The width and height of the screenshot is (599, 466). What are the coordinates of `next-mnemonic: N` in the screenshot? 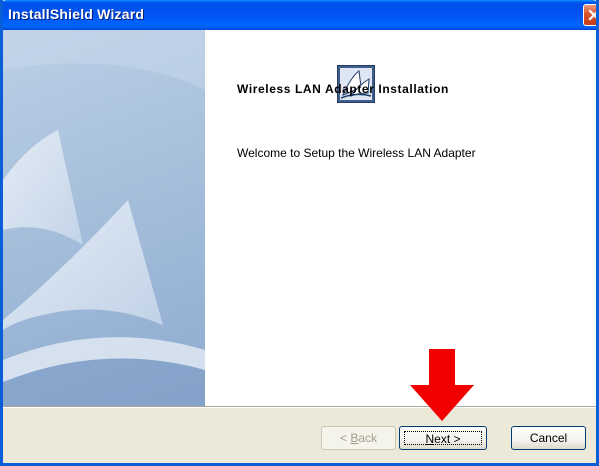 It's located at (430, 439).